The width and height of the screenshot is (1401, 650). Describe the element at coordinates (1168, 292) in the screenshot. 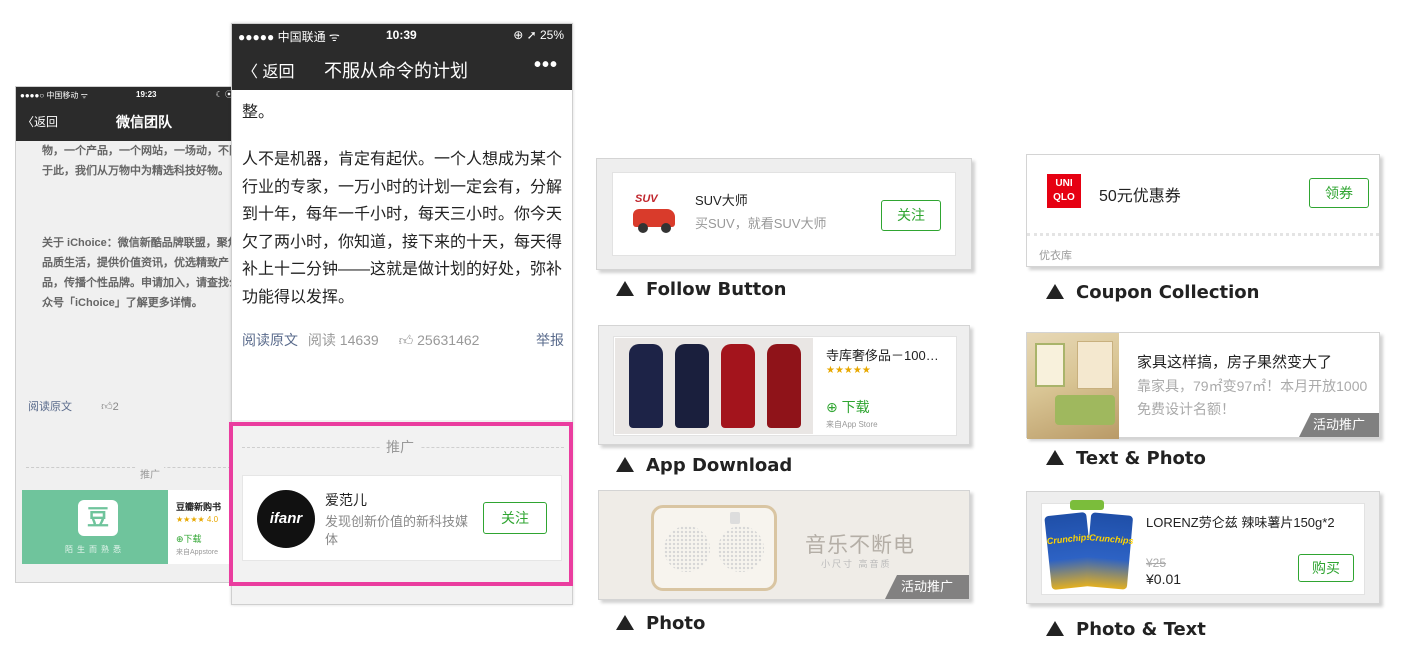

I see `caption-text: Coupon Collection` at that location.